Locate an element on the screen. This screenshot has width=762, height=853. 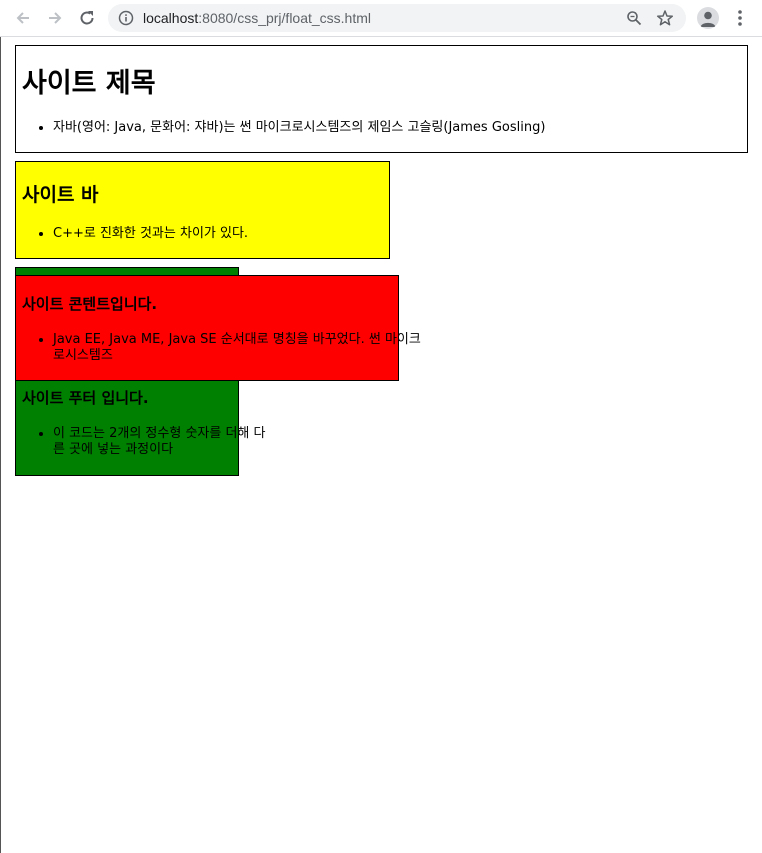
zoom-icon is located at coordinates (634, 18).